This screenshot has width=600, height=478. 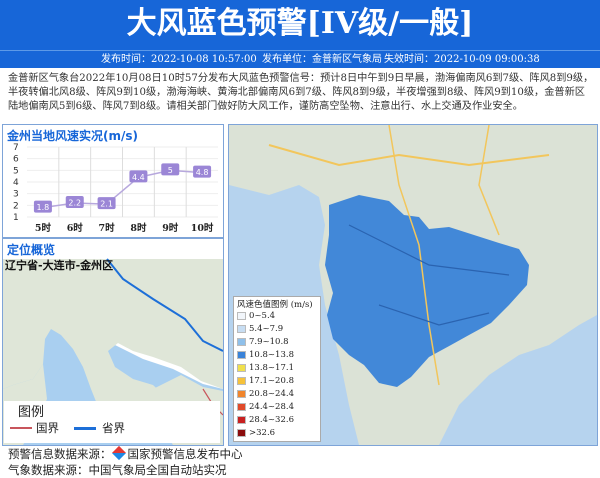 I want to click on map-legend: 图例 国界 省界, so click(x=112, y=422).